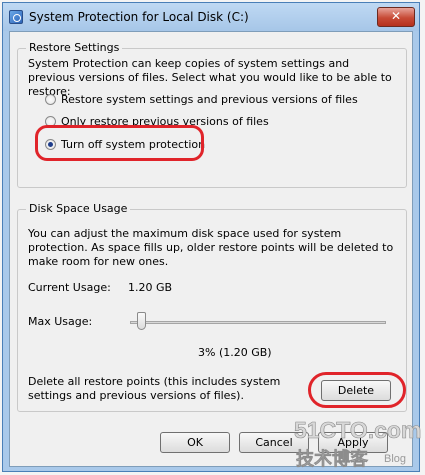  Describe the element at coordinates (74, 47) in the screenshot. I see `restore-settings-label: Restore Settings` at that location.